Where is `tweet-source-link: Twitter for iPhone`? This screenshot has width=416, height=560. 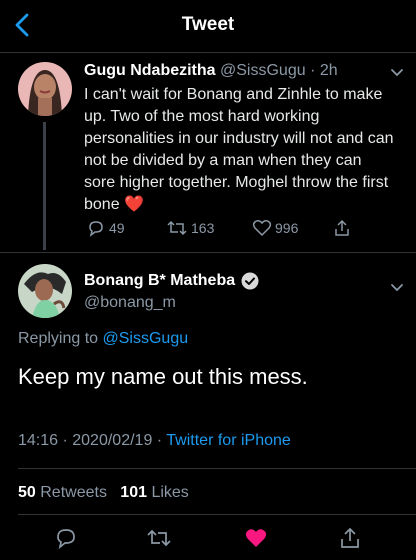
tweet-source-link: Twitter for iPhone is located at coordinates (228, 440).